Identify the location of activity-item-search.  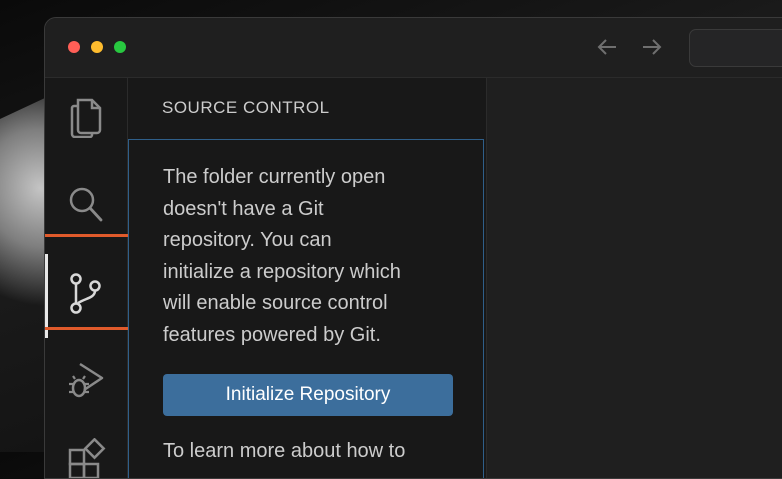
(86, 202).